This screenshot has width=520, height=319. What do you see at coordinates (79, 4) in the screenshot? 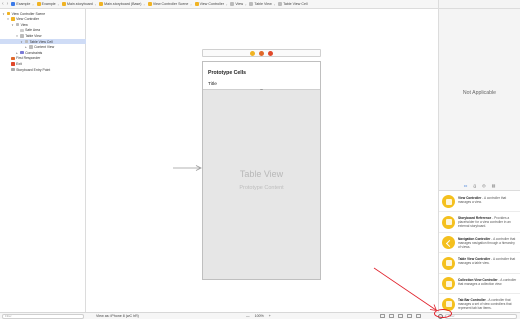
I see `breadcrumb-item: Main.storyboard ›` at bounding box center [79, 4].